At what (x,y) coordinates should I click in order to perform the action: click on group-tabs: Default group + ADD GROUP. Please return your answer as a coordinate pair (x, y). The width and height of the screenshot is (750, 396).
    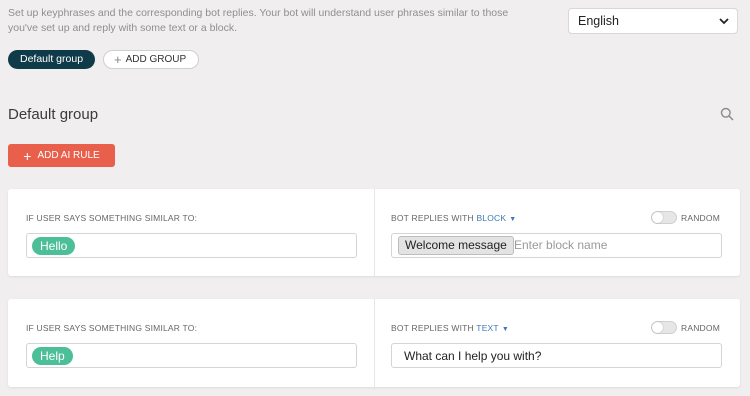
    Looking at the image, I should click on (104, 59).